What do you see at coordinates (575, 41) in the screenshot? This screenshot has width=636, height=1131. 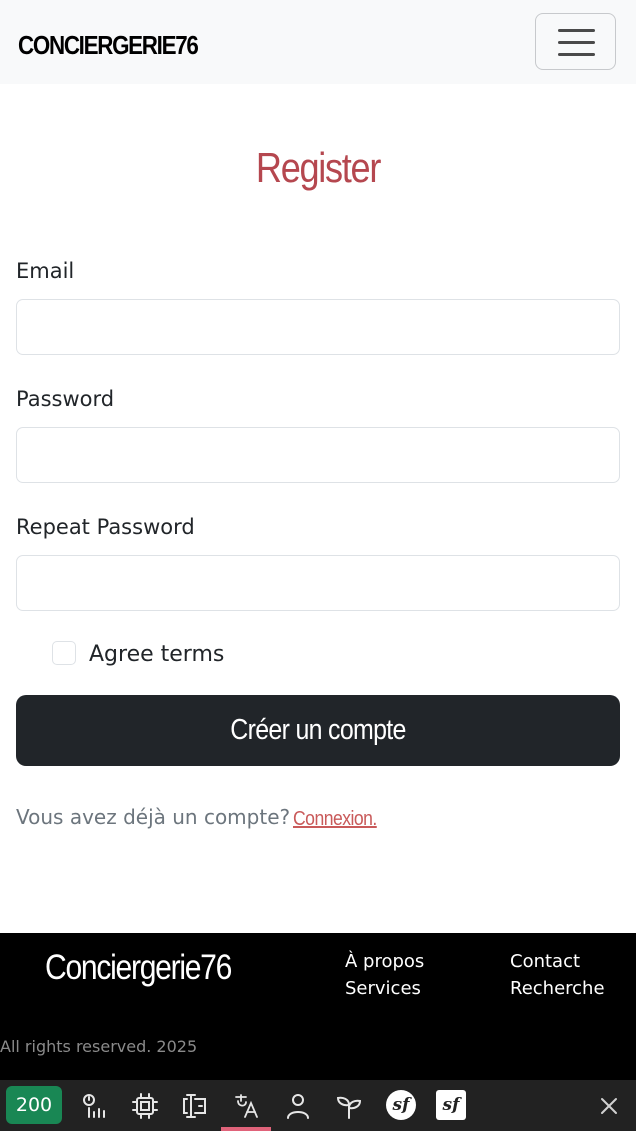 I see `navbar-toggle-button` at bounding box center [575, 41].